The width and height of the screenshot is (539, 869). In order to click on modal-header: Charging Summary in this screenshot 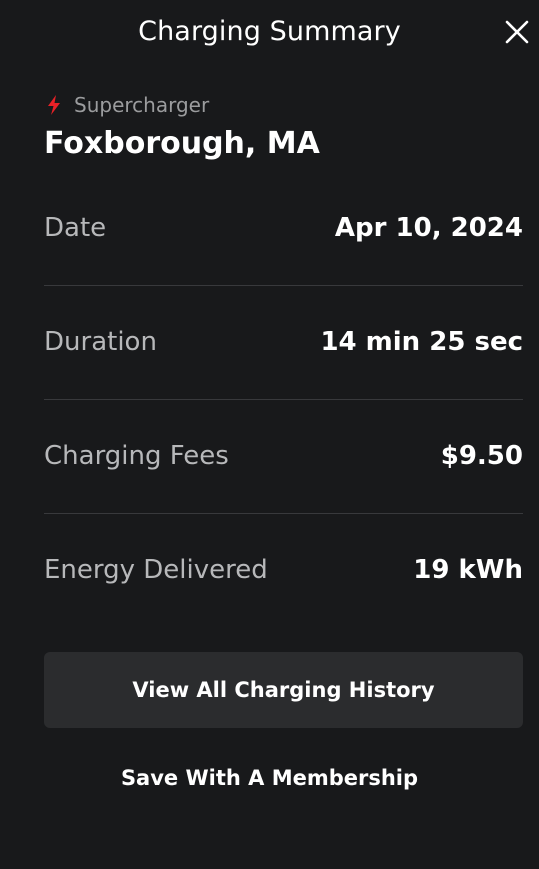, I will do `click(269, 35)`.